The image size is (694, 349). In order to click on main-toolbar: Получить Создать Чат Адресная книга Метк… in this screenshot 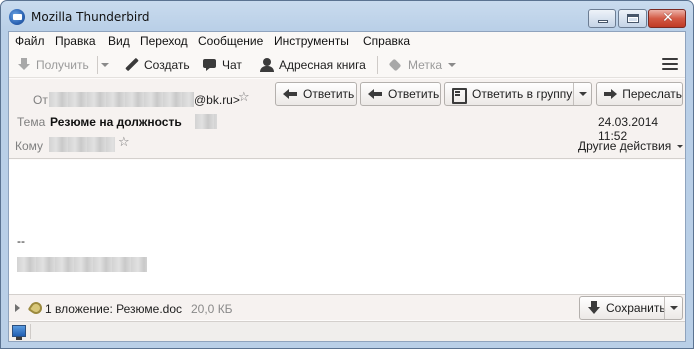, I will do `click(347, 65)`.